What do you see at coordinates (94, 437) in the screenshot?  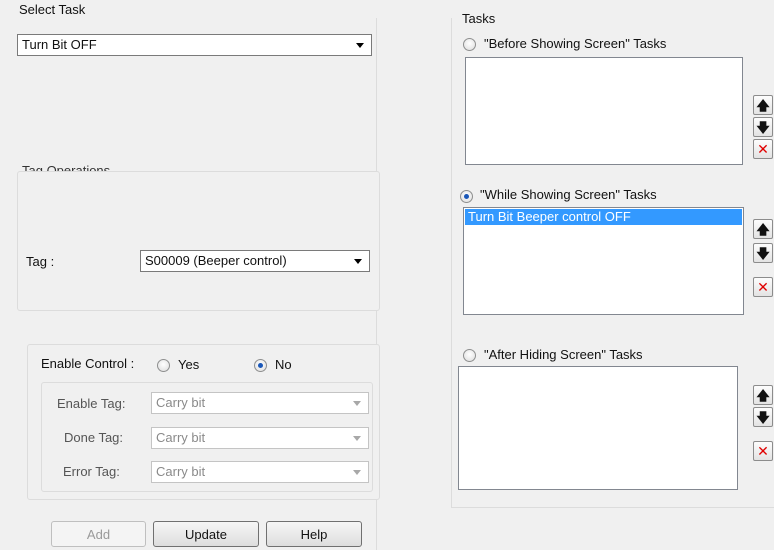 I see `done-tag-label: Done Tag:` at bounding box center [94, 437].